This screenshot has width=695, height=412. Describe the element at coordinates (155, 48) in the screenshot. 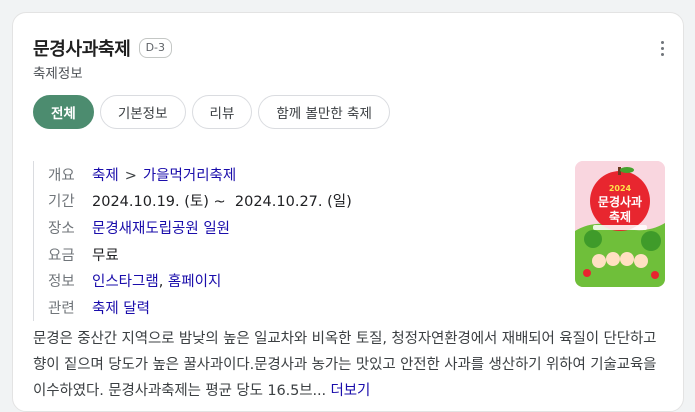

I see `dday-badge: D-3` at that location.